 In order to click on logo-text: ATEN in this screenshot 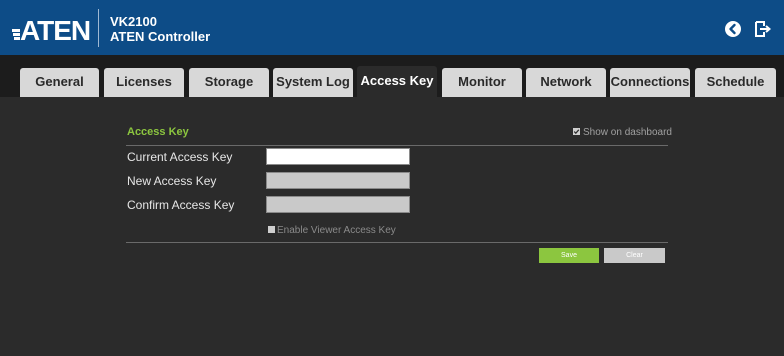, I will do `click(55, 29)`.